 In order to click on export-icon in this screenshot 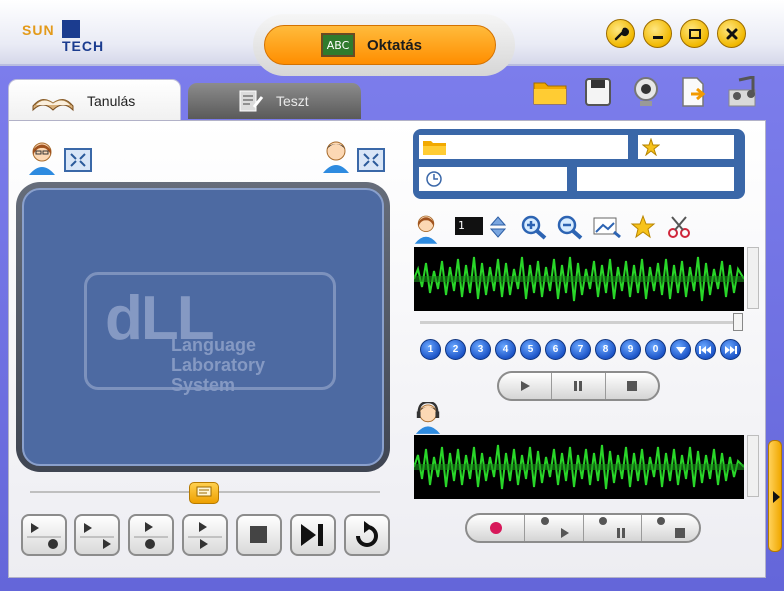, I will do `click(694, 92)`.